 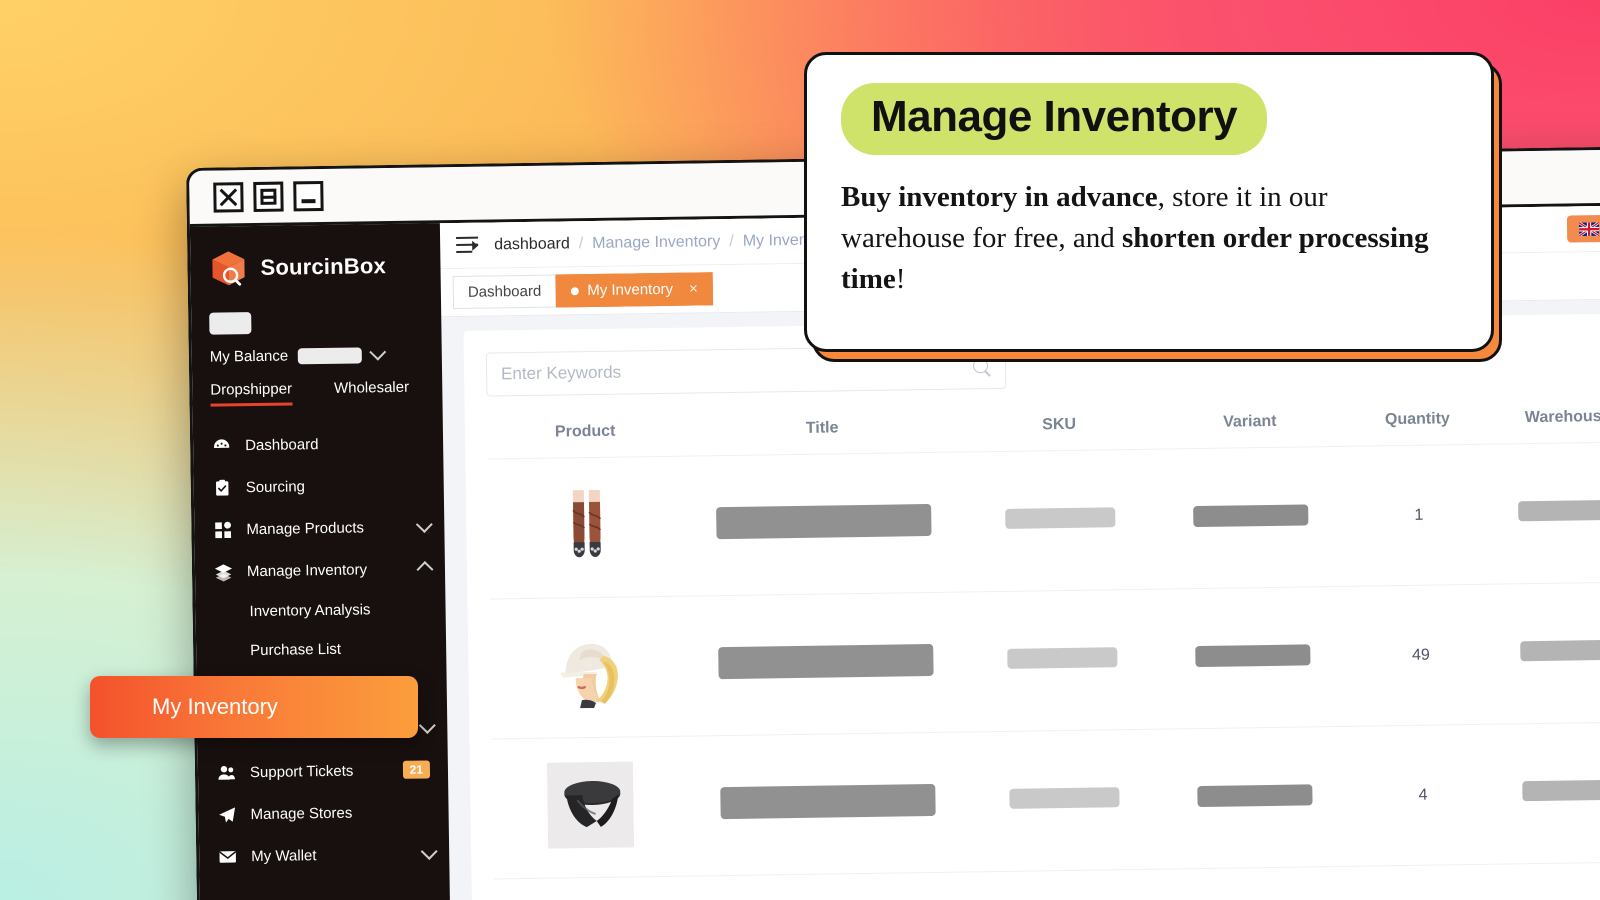 What do you see at coordinates (1250, 425) in the screenshot?
I see `column-header-variant: Variant` at bounding box center [1250, 425].